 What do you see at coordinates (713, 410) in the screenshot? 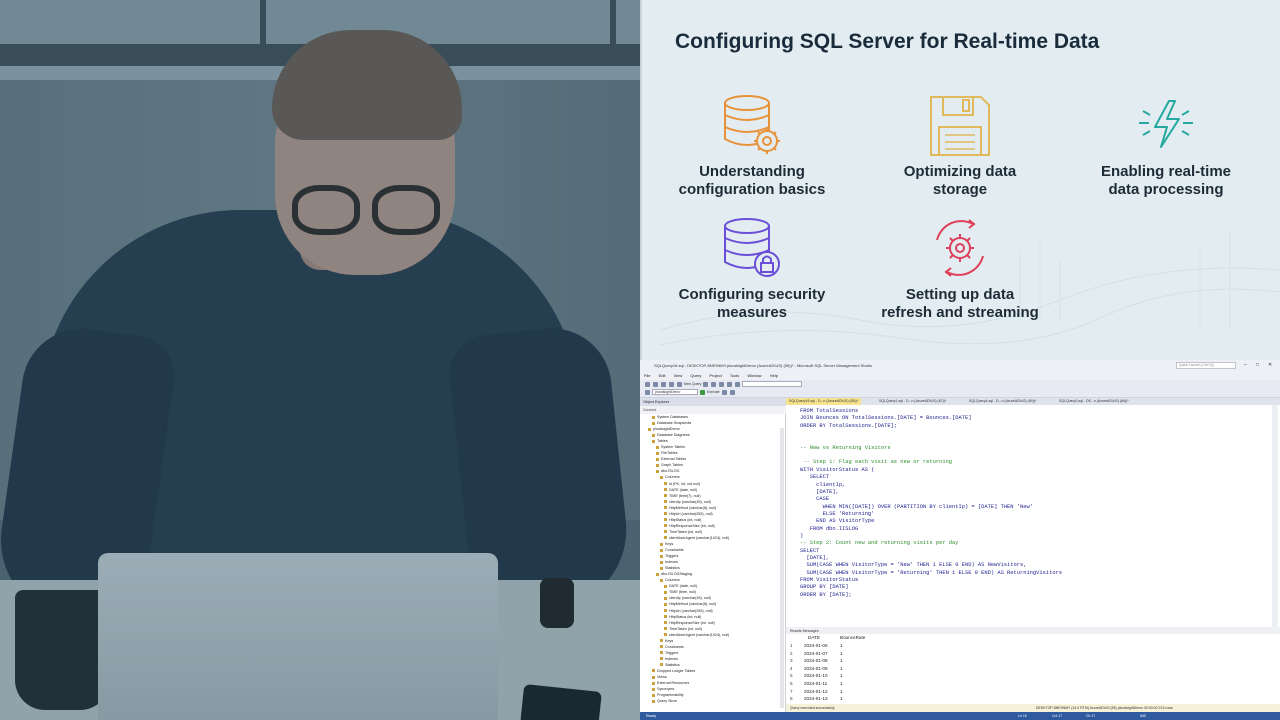
I see `object-explorer-toolbar: Connect` at bounding box center [713, 410].